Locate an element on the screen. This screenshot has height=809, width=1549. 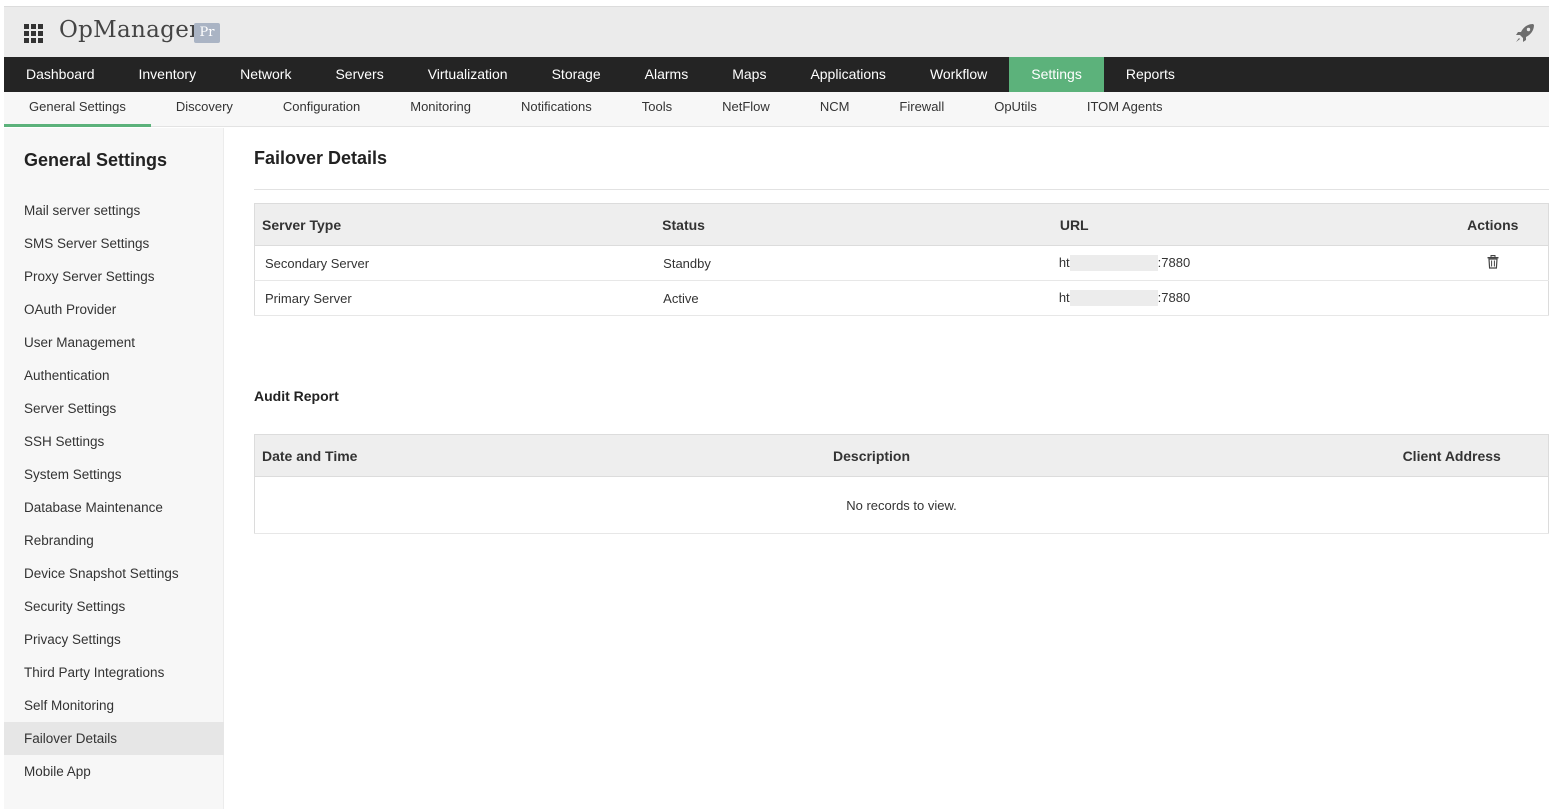
sidebar-item-ssh-settings: SSH Settings is located at coordinates (114, 441).